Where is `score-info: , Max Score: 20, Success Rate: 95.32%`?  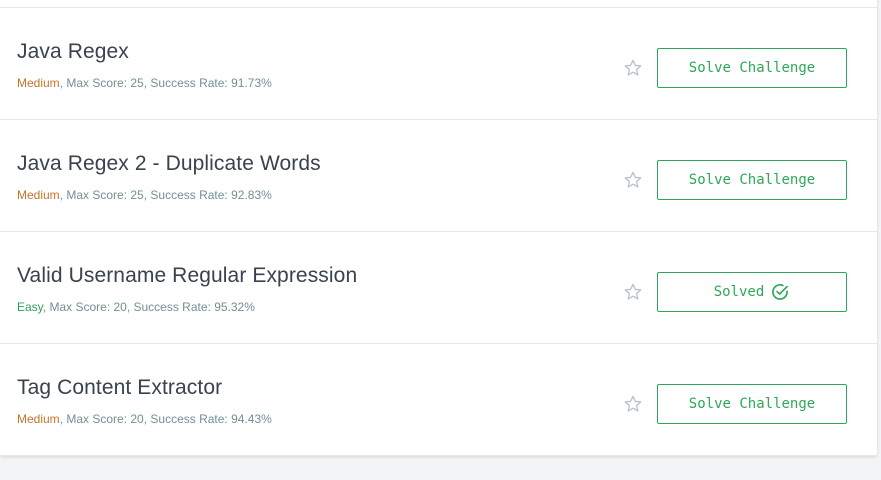
score-info: , Max Score: 20, Success Rate: 95.32% is located at coordinates (148, 307).